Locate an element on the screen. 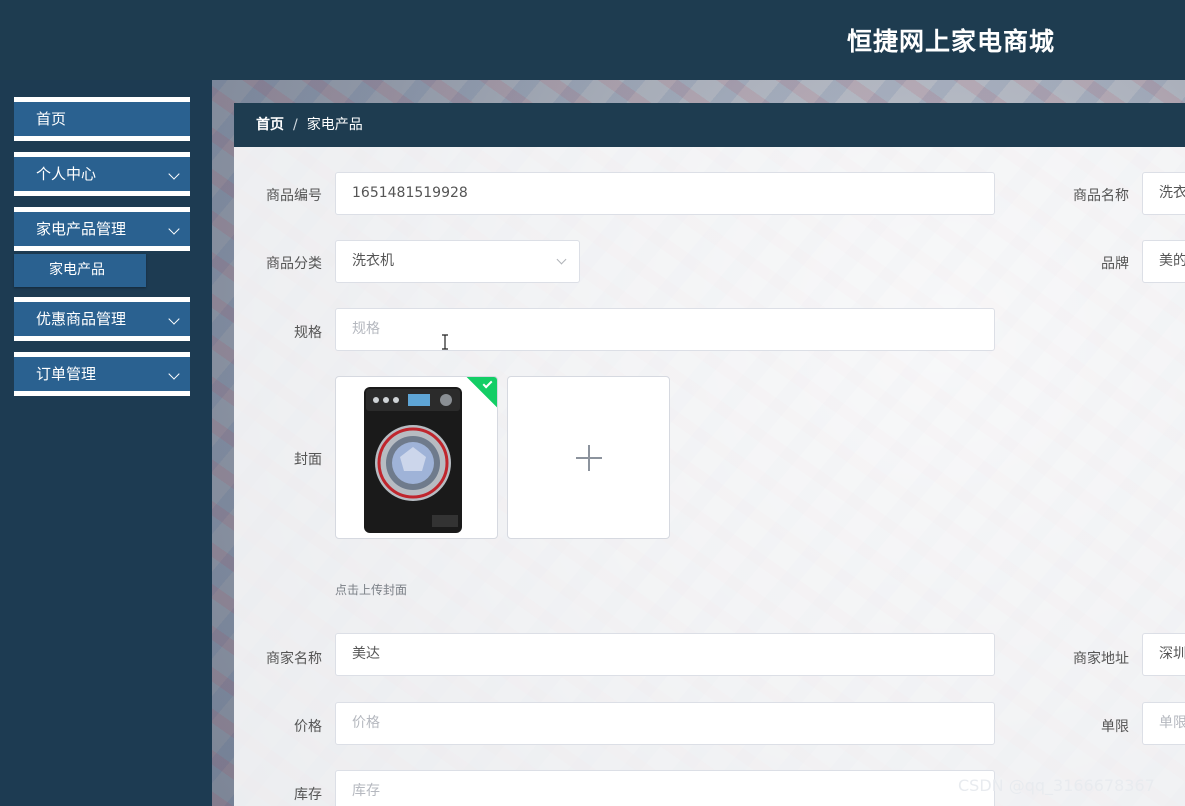  price-label: 价格 is located at coordinates (308, 727).